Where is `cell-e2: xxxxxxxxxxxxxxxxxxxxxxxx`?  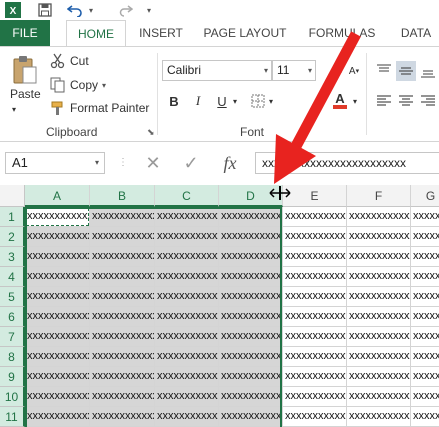 cell-e2: xxxxxxxxxxxxxxxxxxxxxxxx is located at coordinates (315, 237).